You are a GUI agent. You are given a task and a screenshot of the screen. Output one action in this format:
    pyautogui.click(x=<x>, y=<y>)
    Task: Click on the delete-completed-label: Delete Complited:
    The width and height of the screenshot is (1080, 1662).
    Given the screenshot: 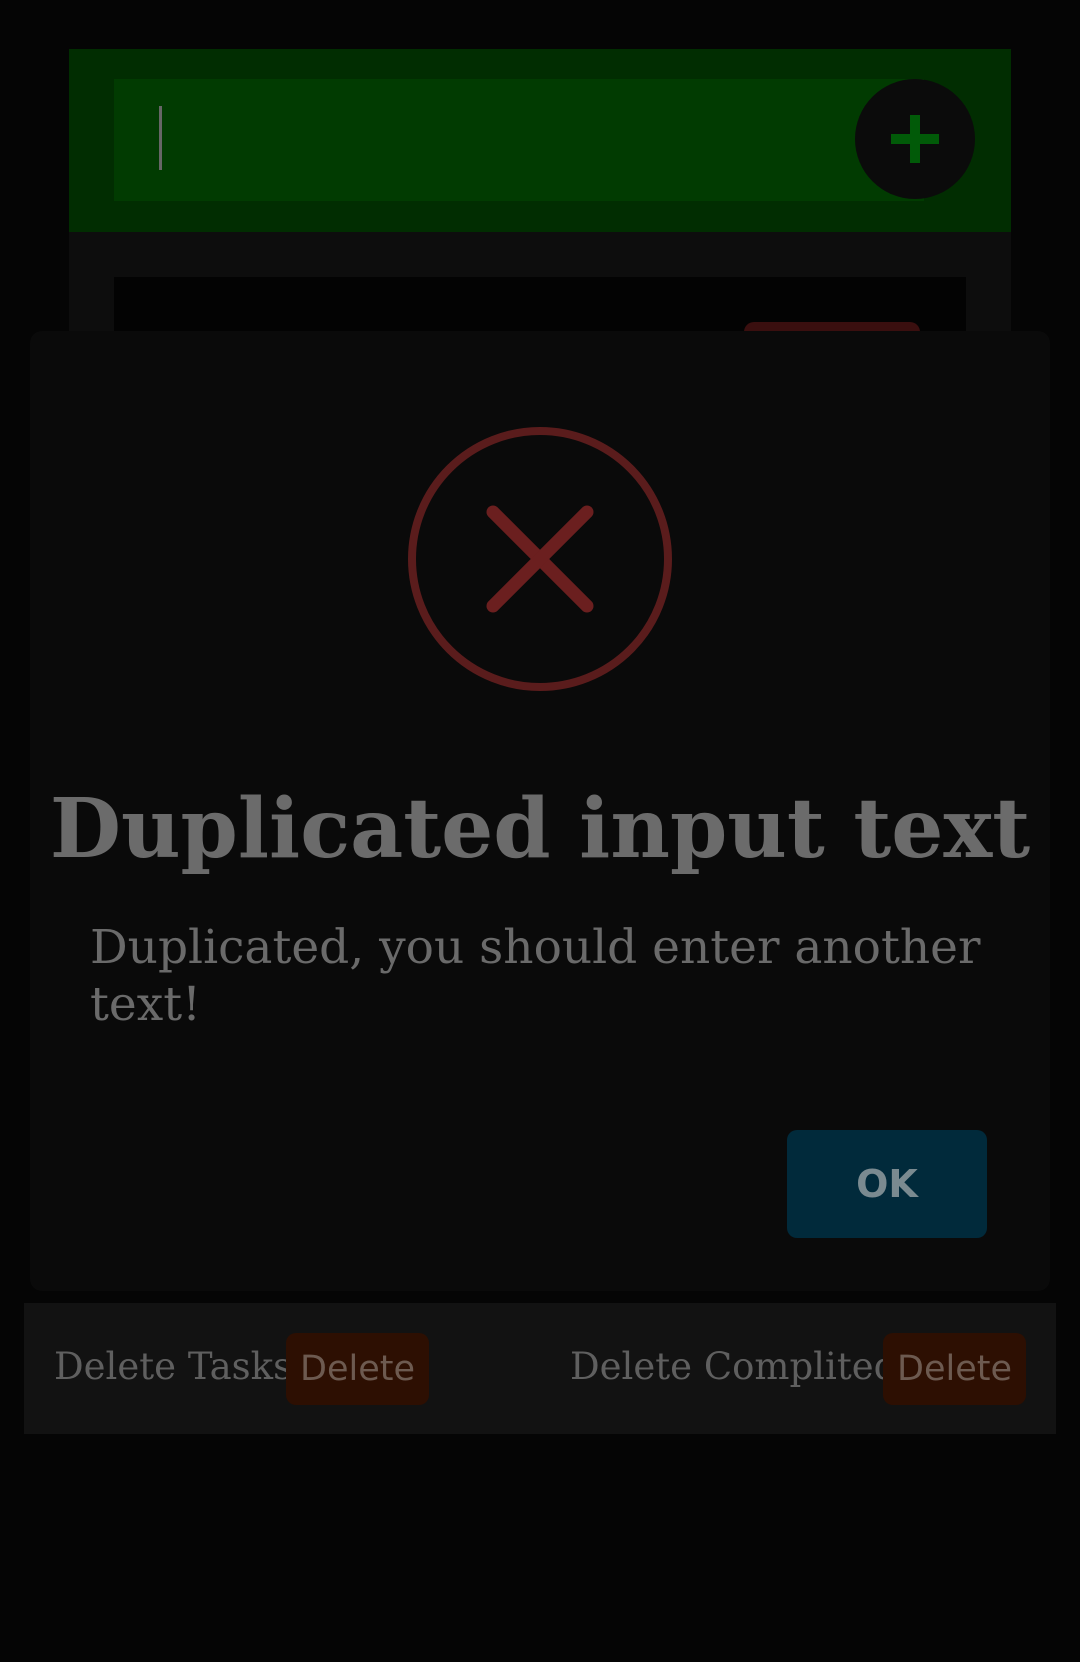 What is the action you would take?
    pyautogui.click(x=740, y=1366)
    